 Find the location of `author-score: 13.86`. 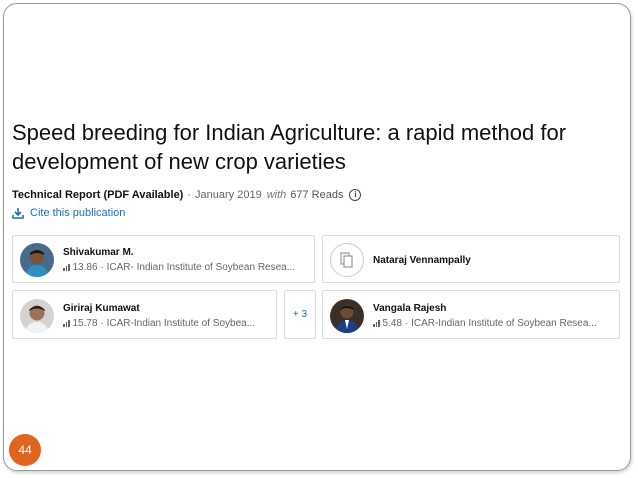

author-score: 13.86 is located at coordinates (85, 267).